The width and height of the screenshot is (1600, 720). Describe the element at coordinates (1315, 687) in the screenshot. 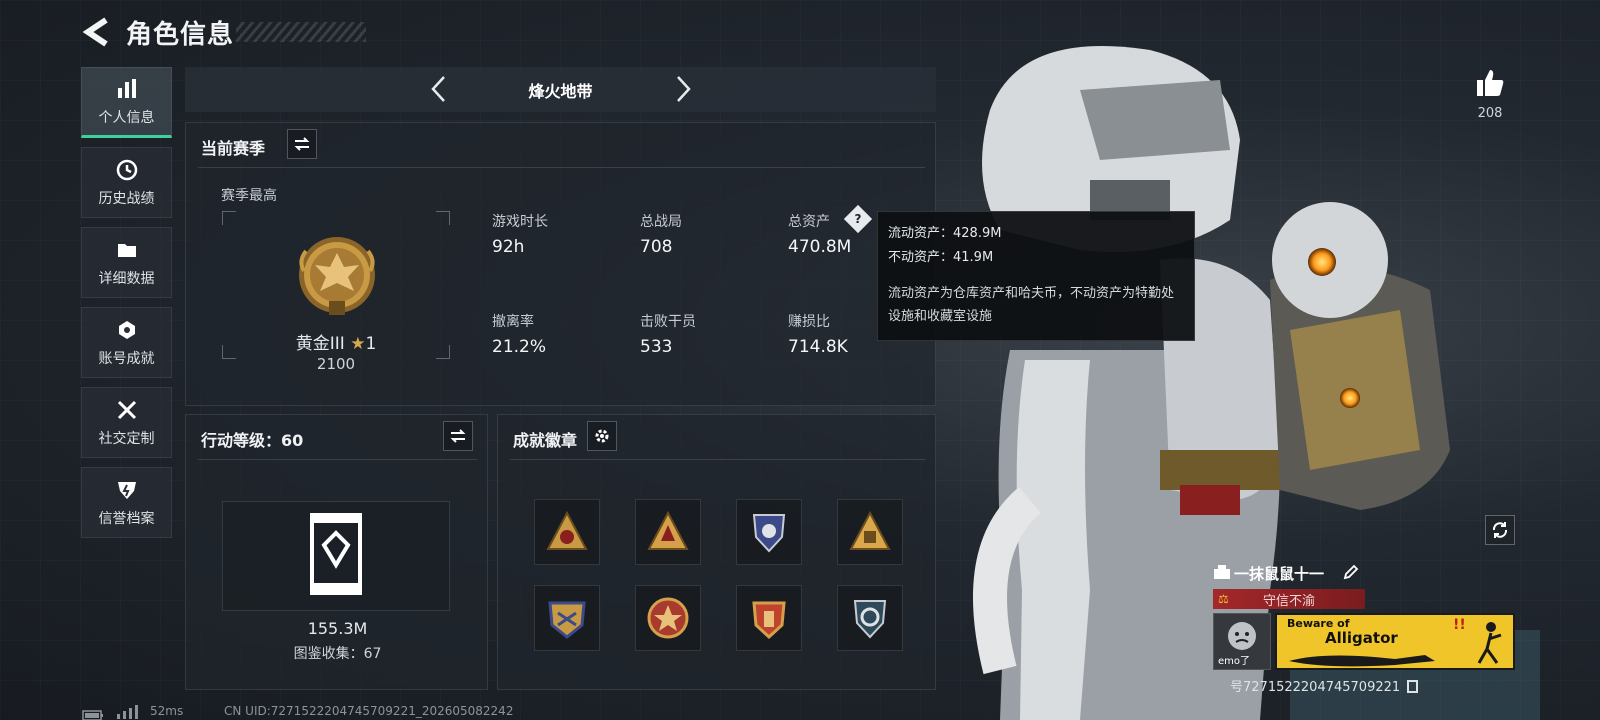

I see `player-uid-text: 号7271522204745709221` at that location.